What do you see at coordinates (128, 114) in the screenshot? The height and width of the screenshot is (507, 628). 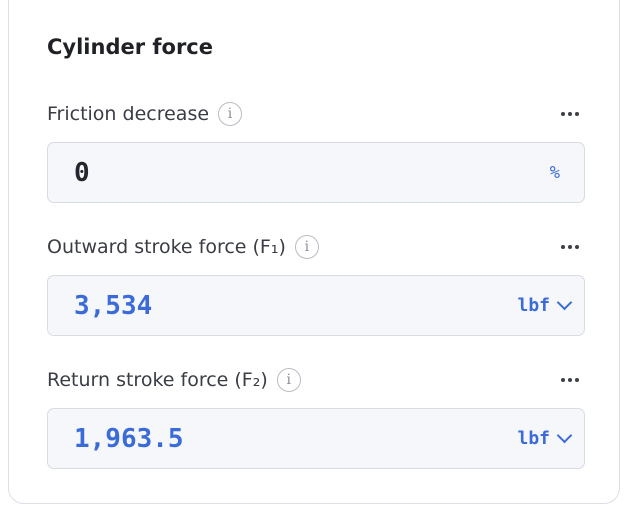 I see `friction-decrease-label: Friction decrease` at bounding box center [128, 114].